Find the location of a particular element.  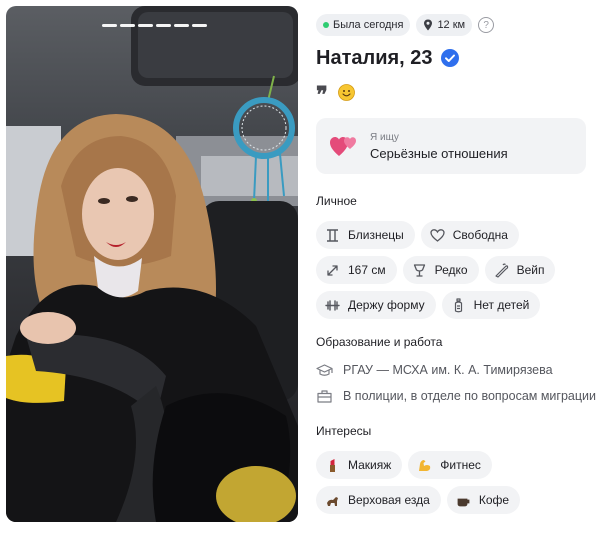

chip-fitness: Держу форму is located at coordinates (376, 305).